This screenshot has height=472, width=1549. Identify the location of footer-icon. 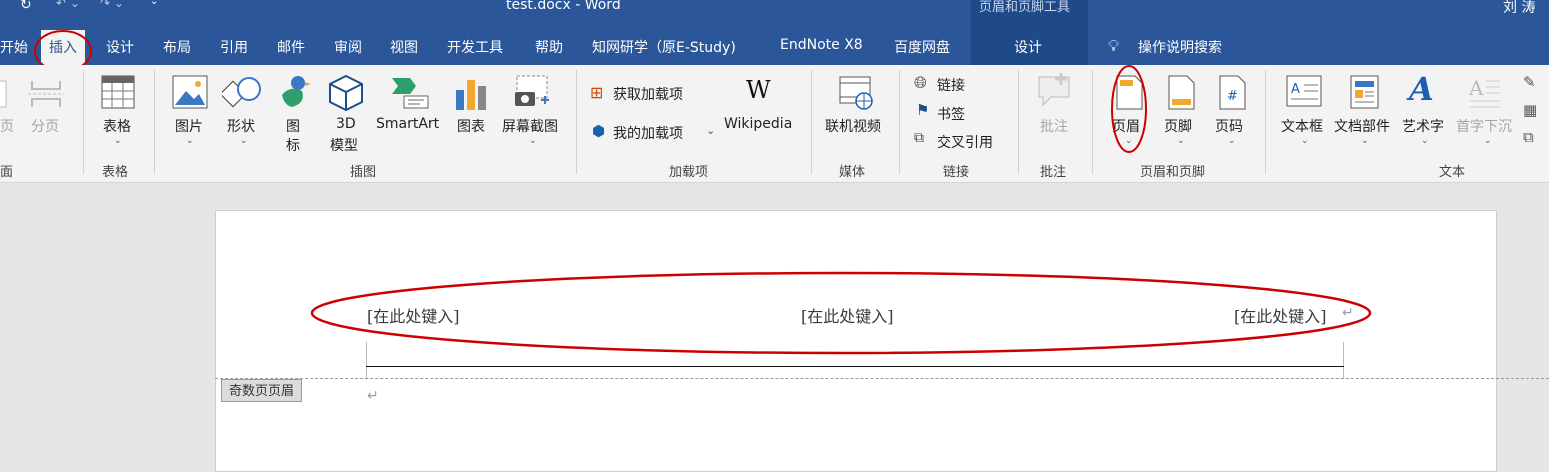
(1181, 92).